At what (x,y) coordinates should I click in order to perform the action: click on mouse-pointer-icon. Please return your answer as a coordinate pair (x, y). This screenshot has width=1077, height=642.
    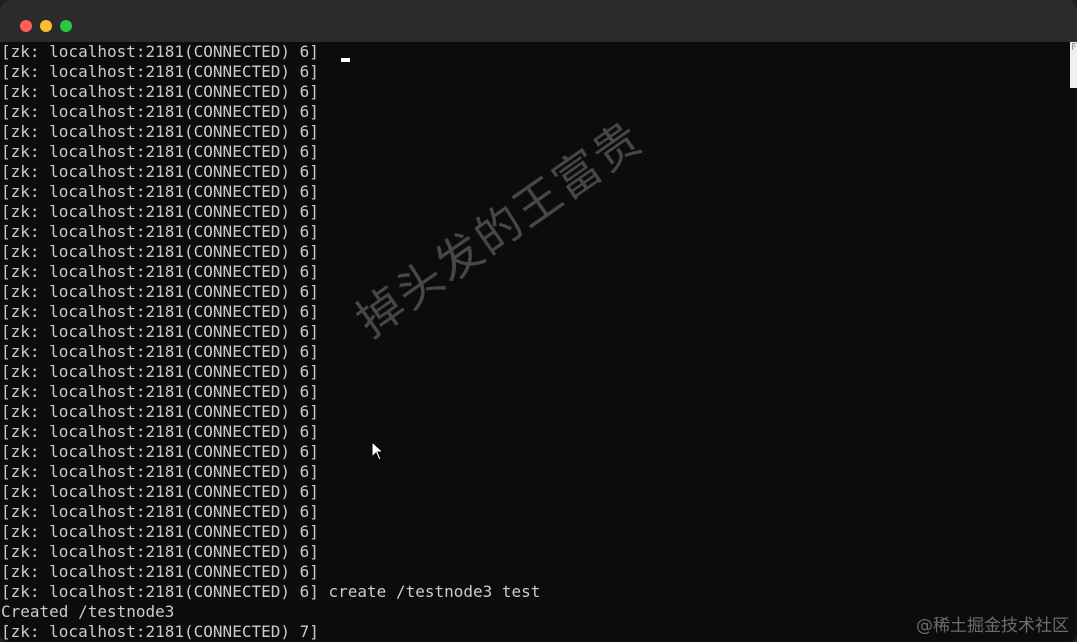
    Looking at the image, I should click on (378, 451).